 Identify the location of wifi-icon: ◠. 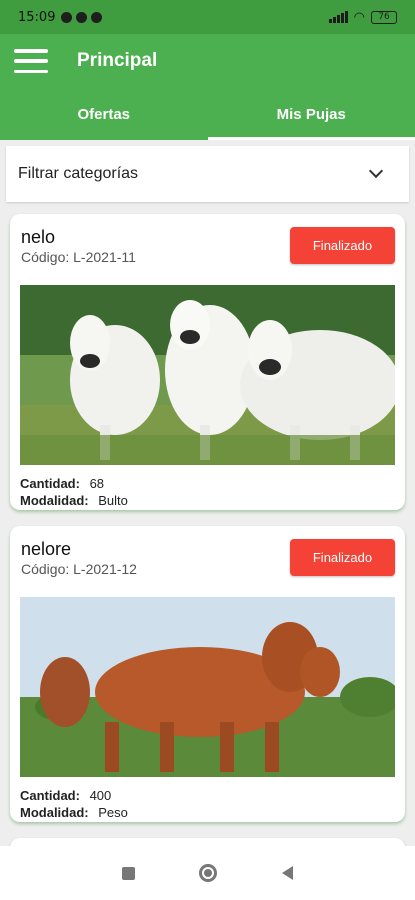
(359, 16).